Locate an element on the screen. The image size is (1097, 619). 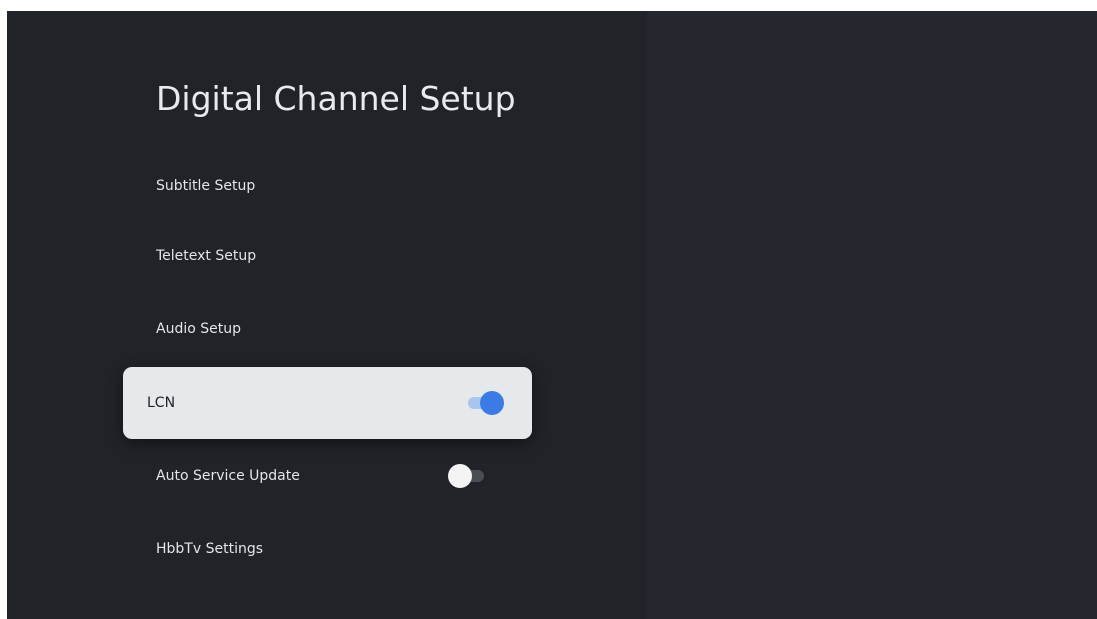
auto-service-update-toggle-switch is located at coordinates (468, 476).